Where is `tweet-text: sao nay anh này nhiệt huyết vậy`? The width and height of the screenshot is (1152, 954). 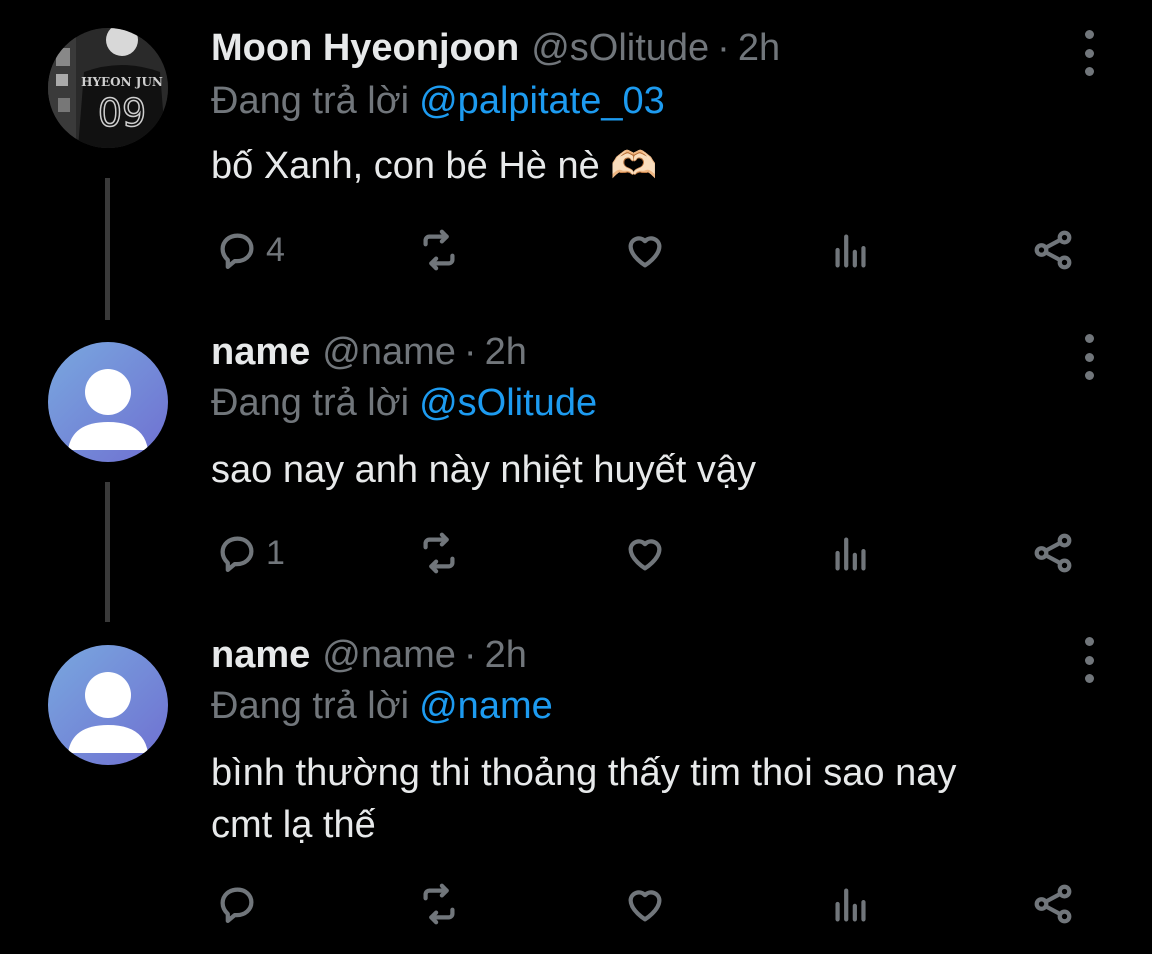
tweet-text: sao nay anh này nhiệt huyết vậy is located at coordinates (484, 470).